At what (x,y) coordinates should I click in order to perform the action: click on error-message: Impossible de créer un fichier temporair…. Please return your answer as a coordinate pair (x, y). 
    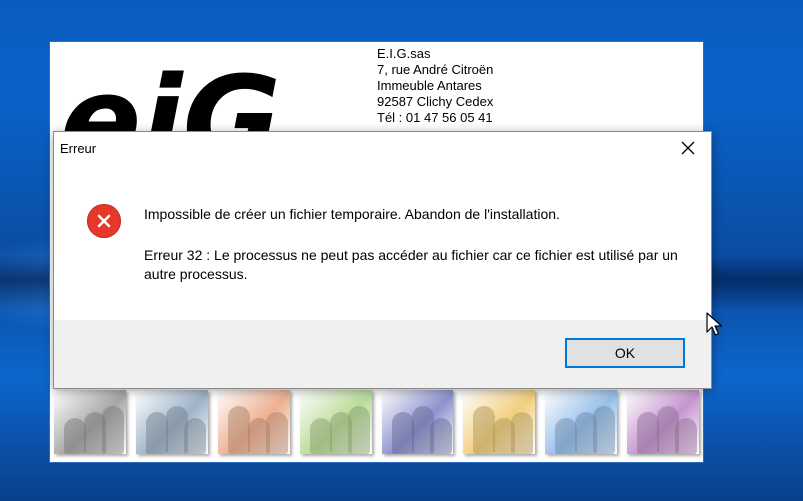
    Looking at the image, I should click on (352, 214).